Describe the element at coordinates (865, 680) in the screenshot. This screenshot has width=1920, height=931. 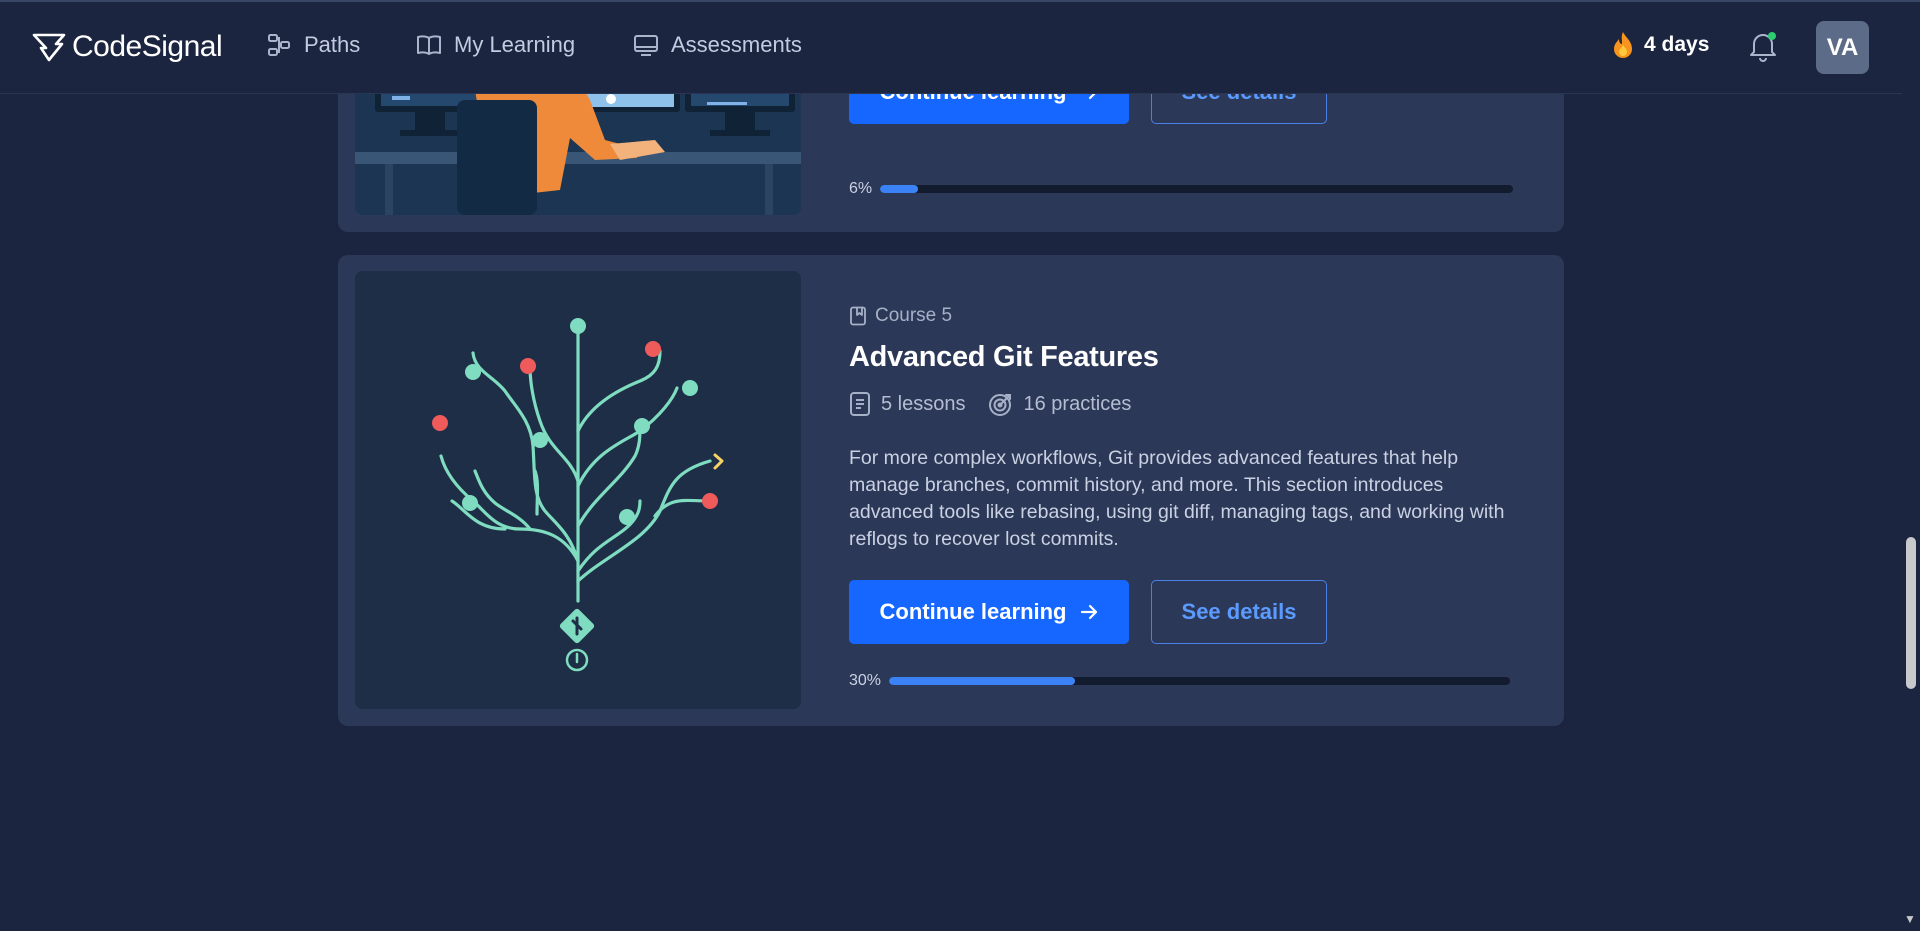
I see `progress-percent: 30%` at that location.